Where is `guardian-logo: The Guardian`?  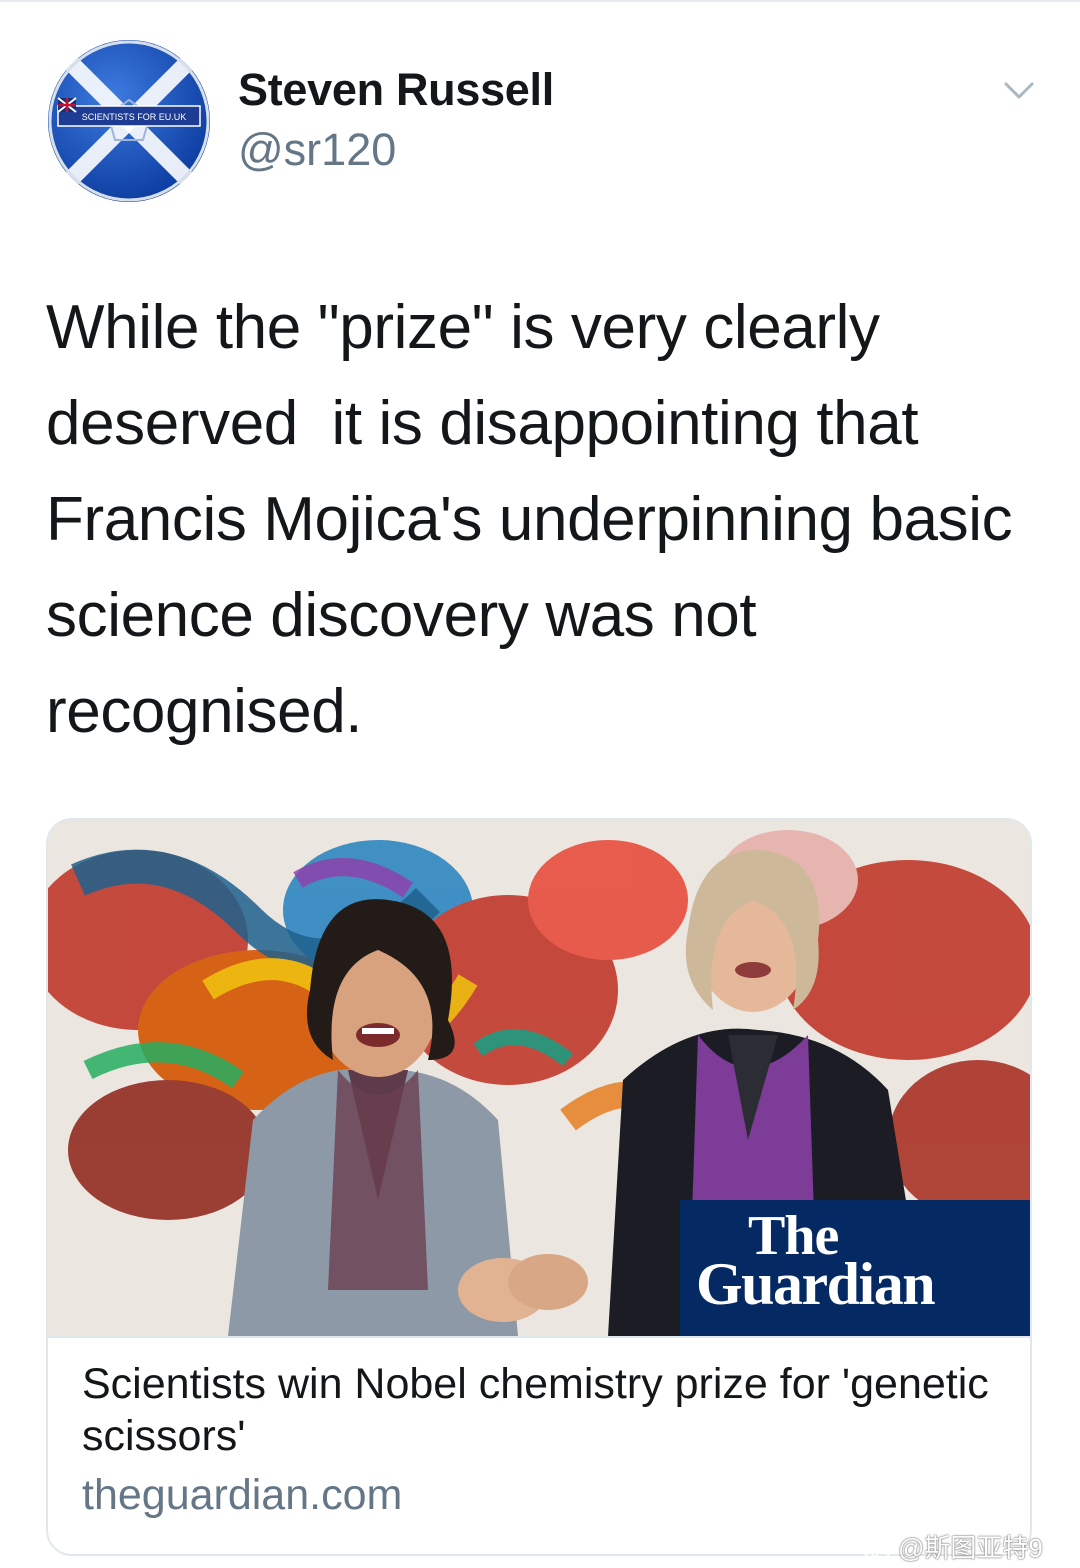
guardian-logo: The Guardian is located at coordinates (855, 1268).